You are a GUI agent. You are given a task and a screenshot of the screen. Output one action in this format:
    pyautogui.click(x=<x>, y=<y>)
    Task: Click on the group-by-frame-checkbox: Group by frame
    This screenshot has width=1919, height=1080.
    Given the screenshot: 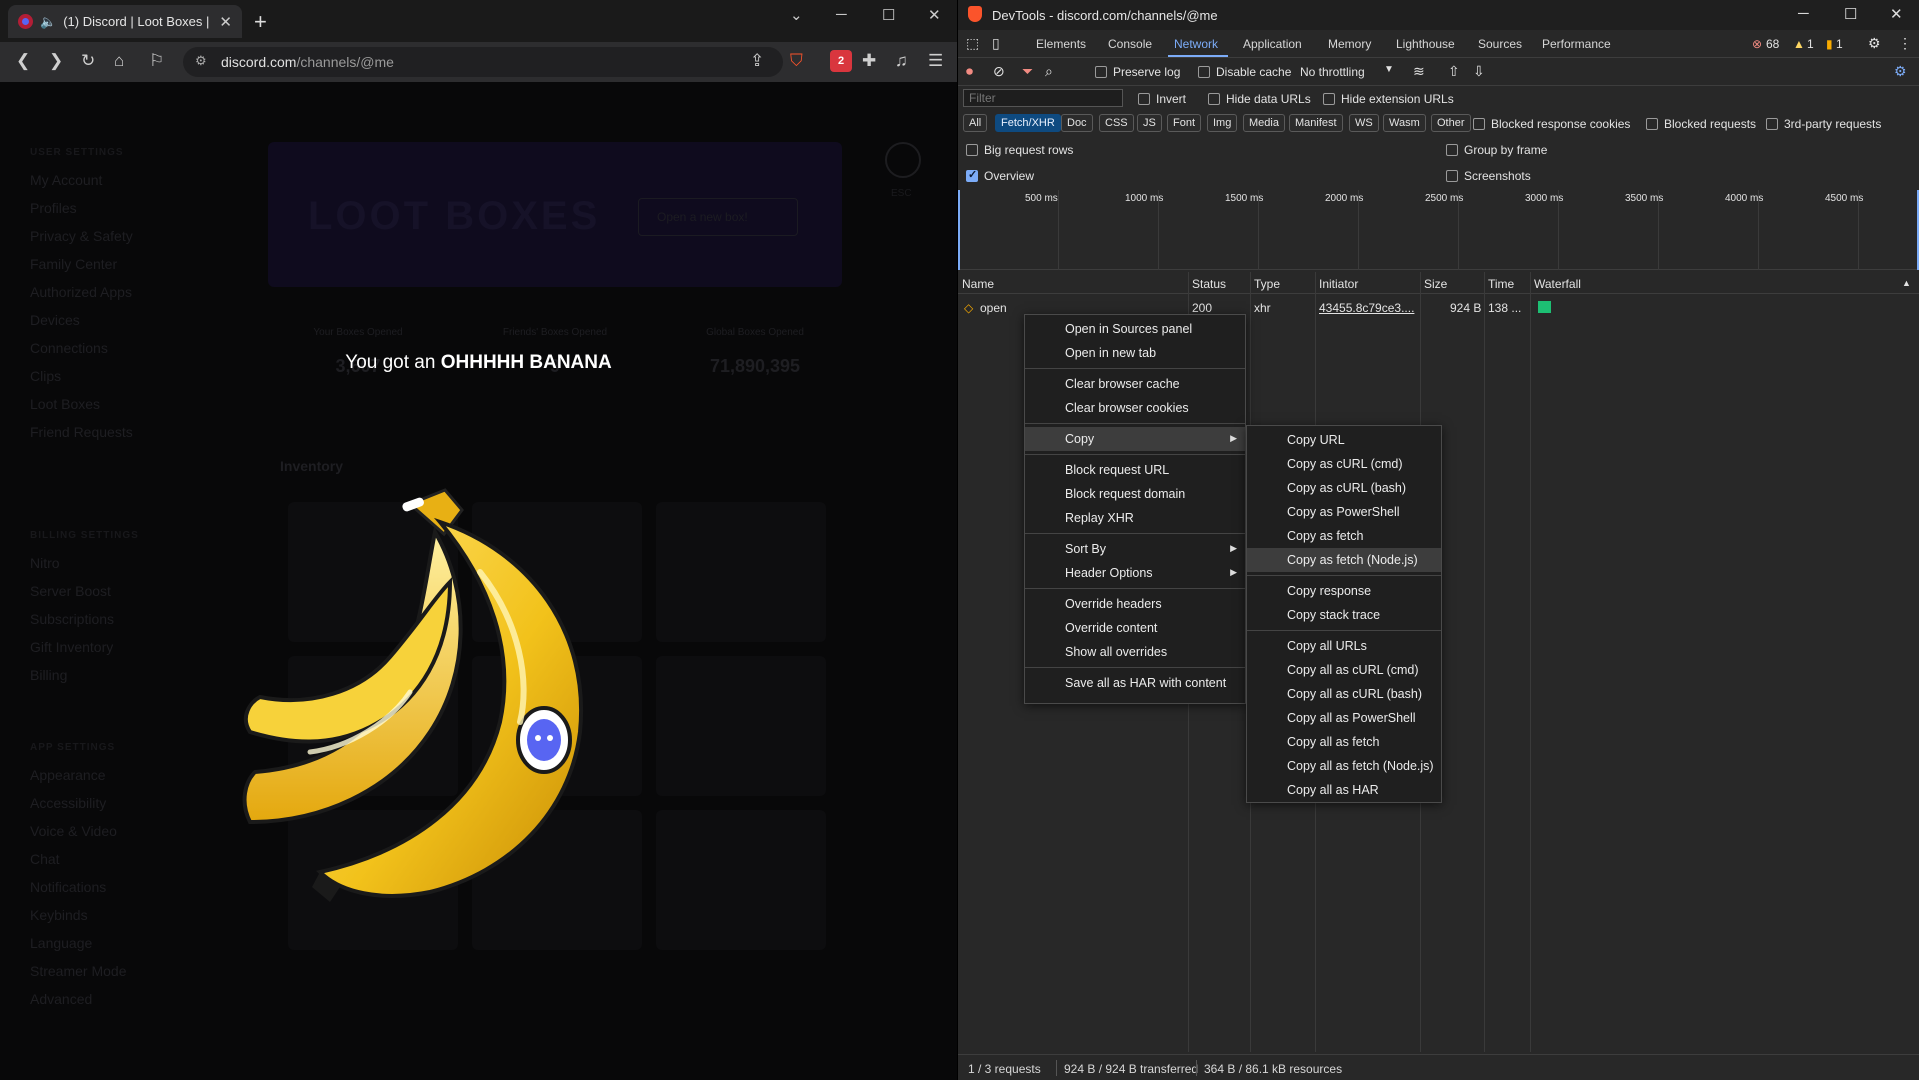 What is the action you would take?
    pyautogui.click(x=1496, y=150)
    